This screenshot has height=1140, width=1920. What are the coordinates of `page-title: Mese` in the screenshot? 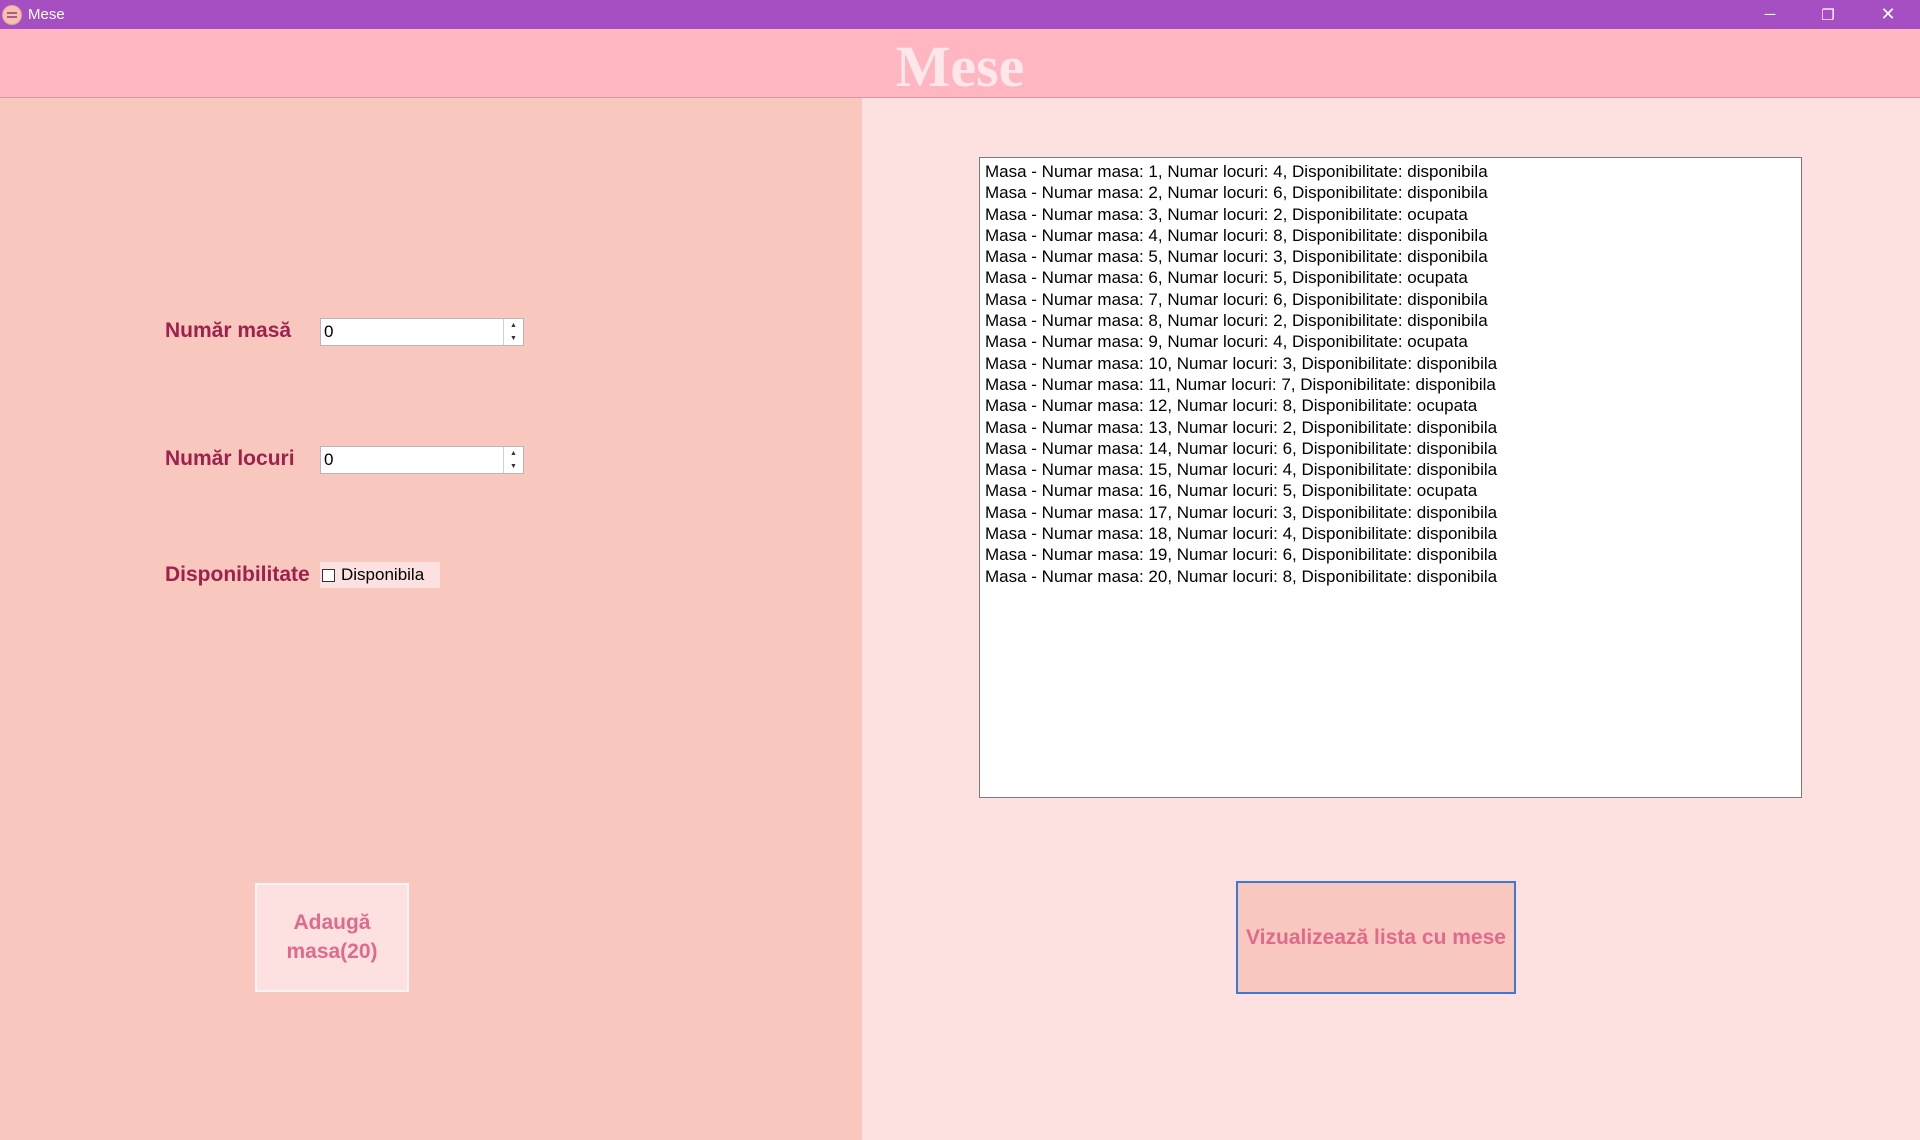 It's located at (960, 66).